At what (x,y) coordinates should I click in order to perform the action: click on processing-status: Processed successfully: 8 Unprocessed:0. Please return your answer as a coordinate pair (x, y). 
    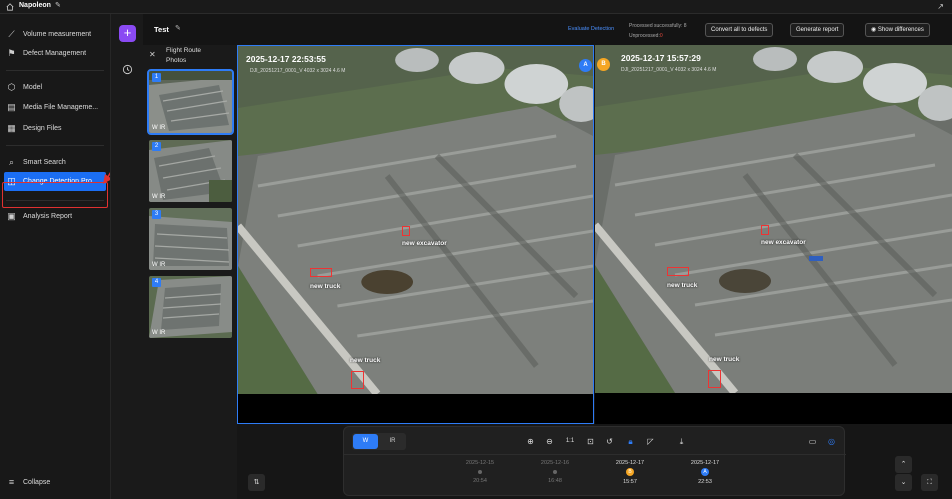
    Looking at the image, I should click on (658, 31).